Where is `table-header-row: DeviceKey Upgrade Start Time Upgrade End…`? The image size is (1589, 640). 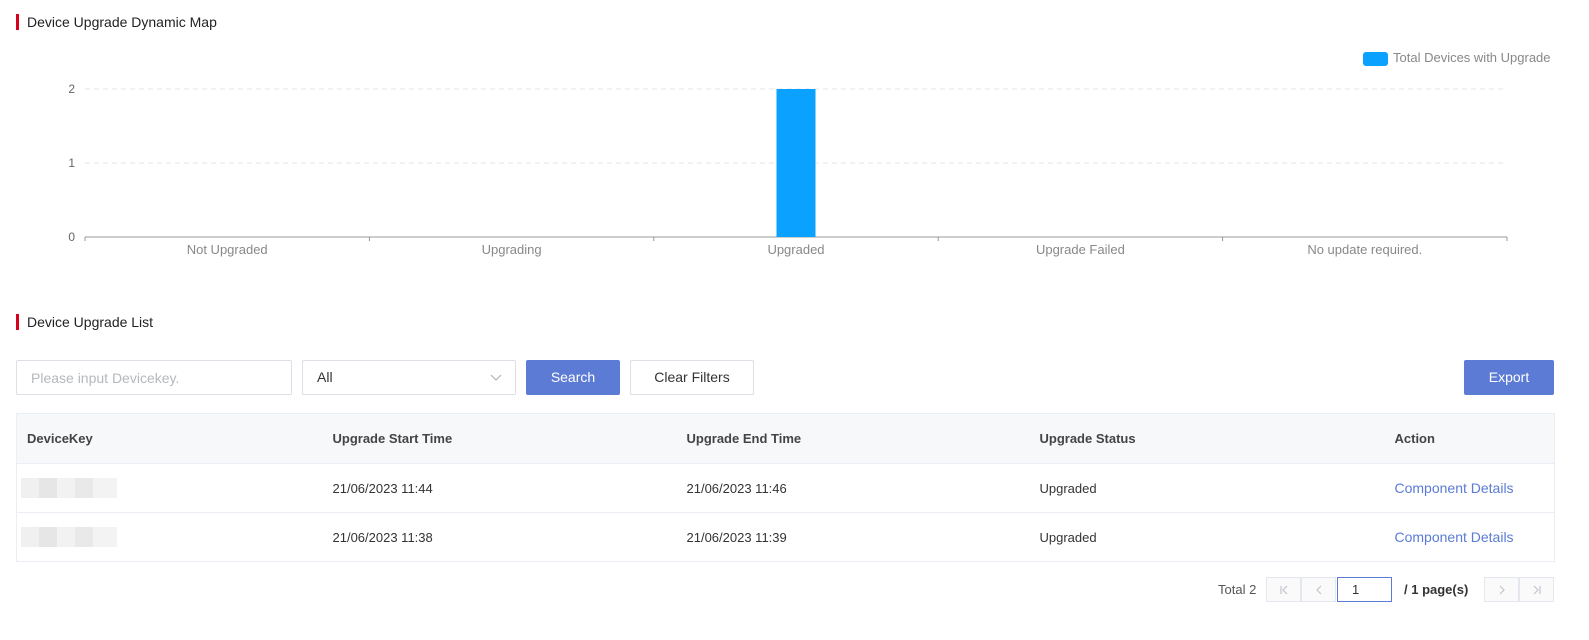 table-header-row: DeviceKey Upgrade Start Time Upgrade End… is located at coordinates (785, 438).